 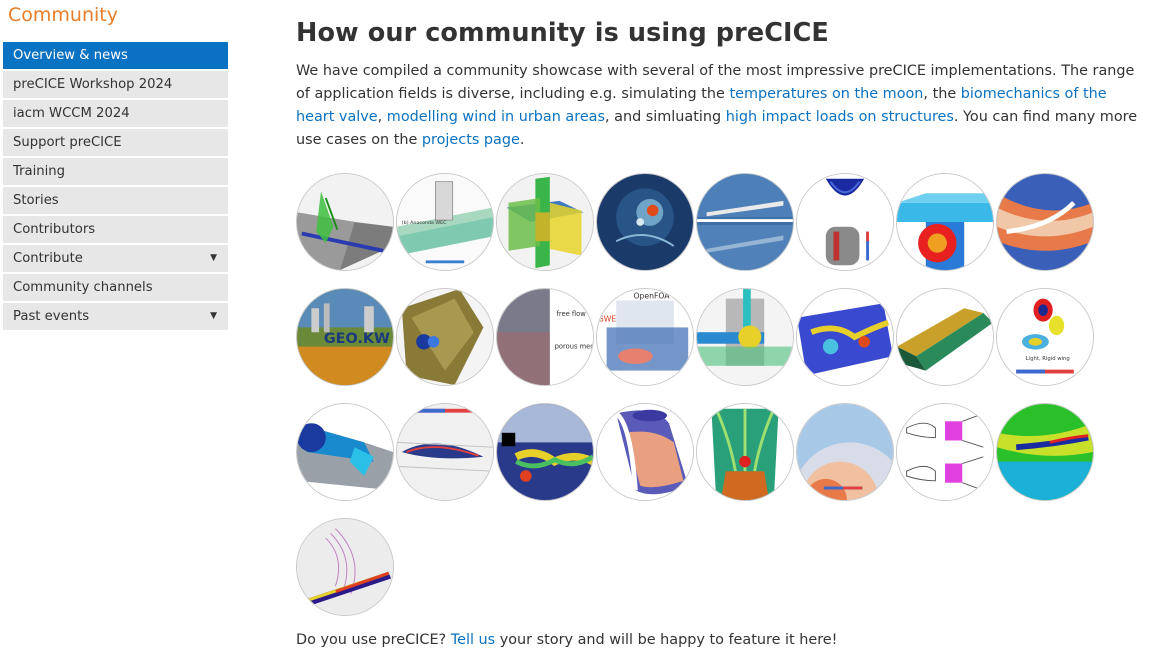 What do you see at coordinates (115, 171) in the screenshot?
I see `sidebar-item-training: Training` at bounding box center [115, 171].